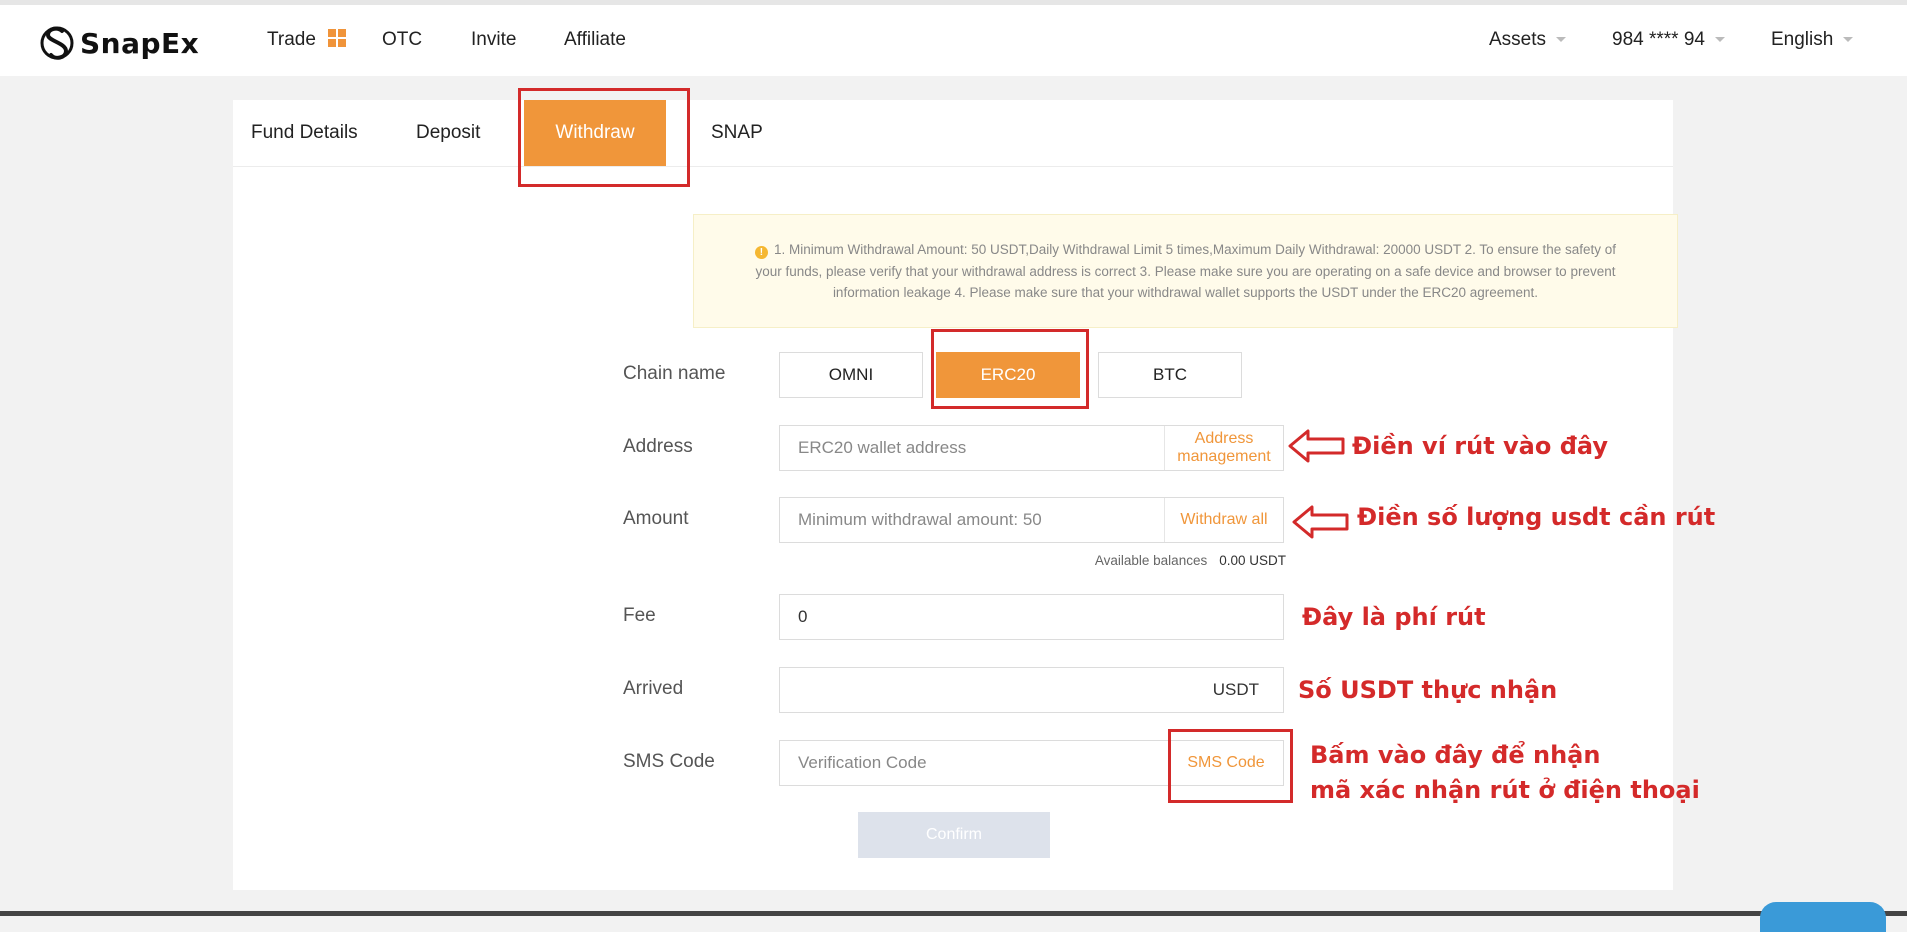  Describe the element at coordinates (1223, 520) in the screenshot. I see `withdraw-all-button: Withdraw all` at that location.